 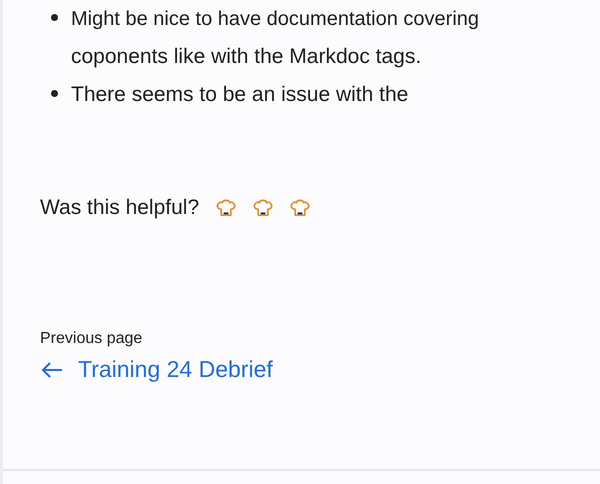 What do you see at coordinates (120, 208) in the screenshot?
I see `feedback-question: Was this helpful?` at bounding box center [120, 208].